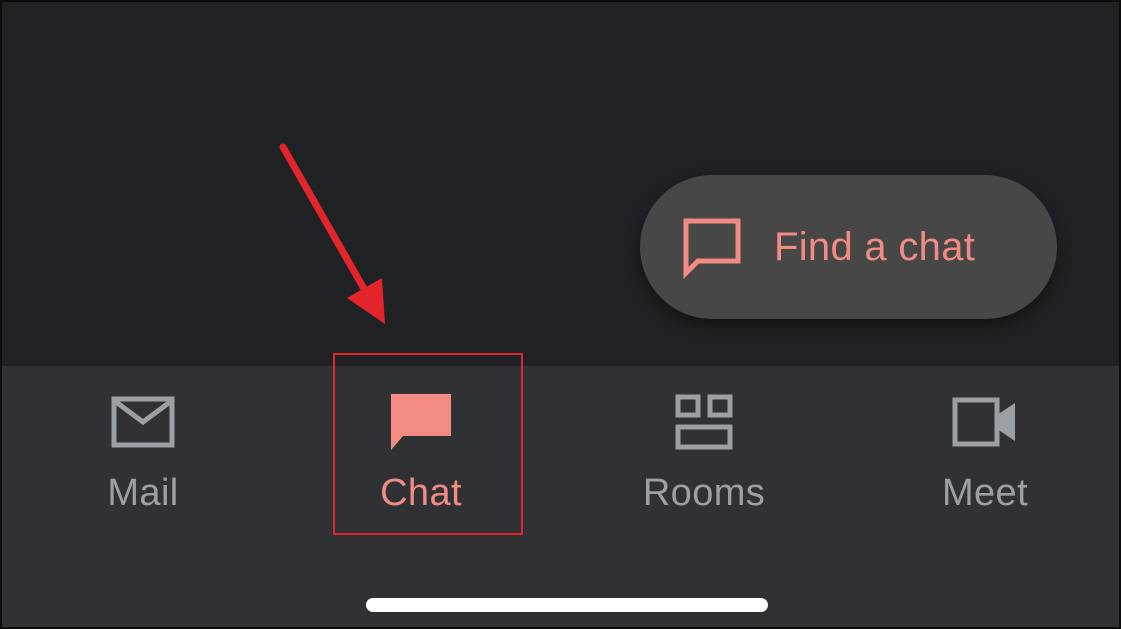 This screenshot has height=629, width=1121. What do you see at coordinates (421, 493) in the screenshot?
I see `nav-label-chat: Chat` at bounding box center [421, 493].